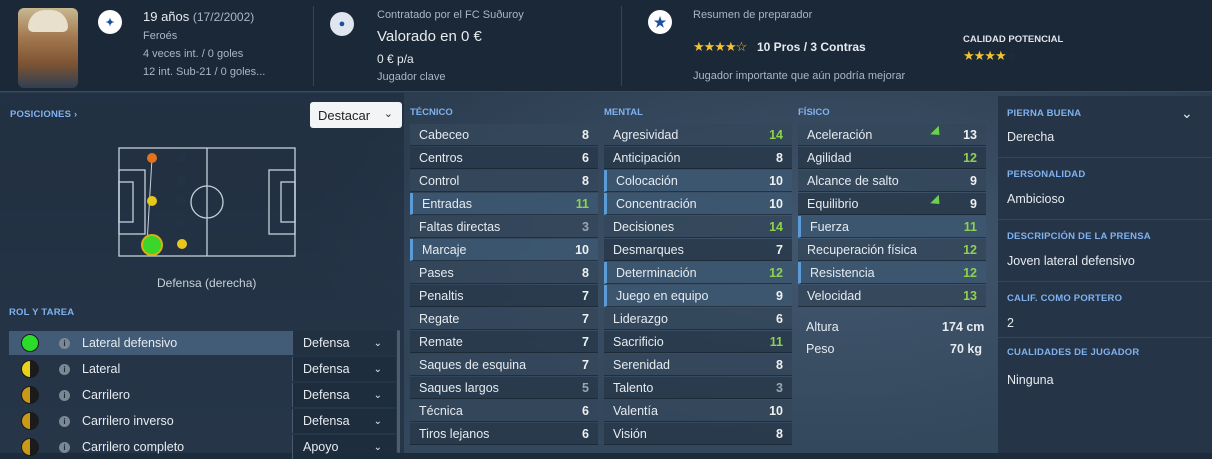 The height and width of the screenshot is (459, 1212). What do you see at coordinates (698, 204) in the screenshot?
I see `attribute-row: Concentración 10` at bounding box center [698, 204].